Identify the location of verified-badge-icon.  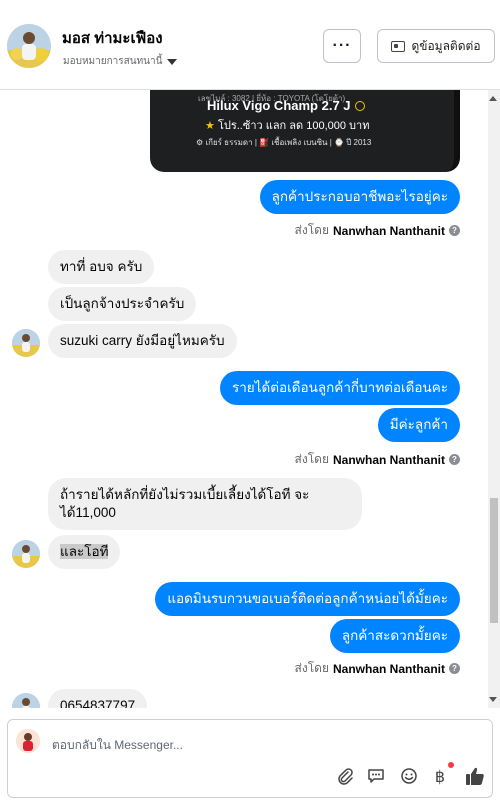
(359, 106).